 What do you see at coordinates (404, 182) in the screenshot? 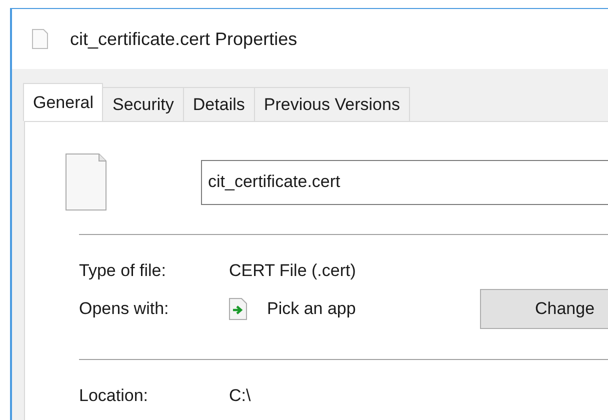
I see `file-name-field: cit_certificate.cert` at bounding box center [404, 182].